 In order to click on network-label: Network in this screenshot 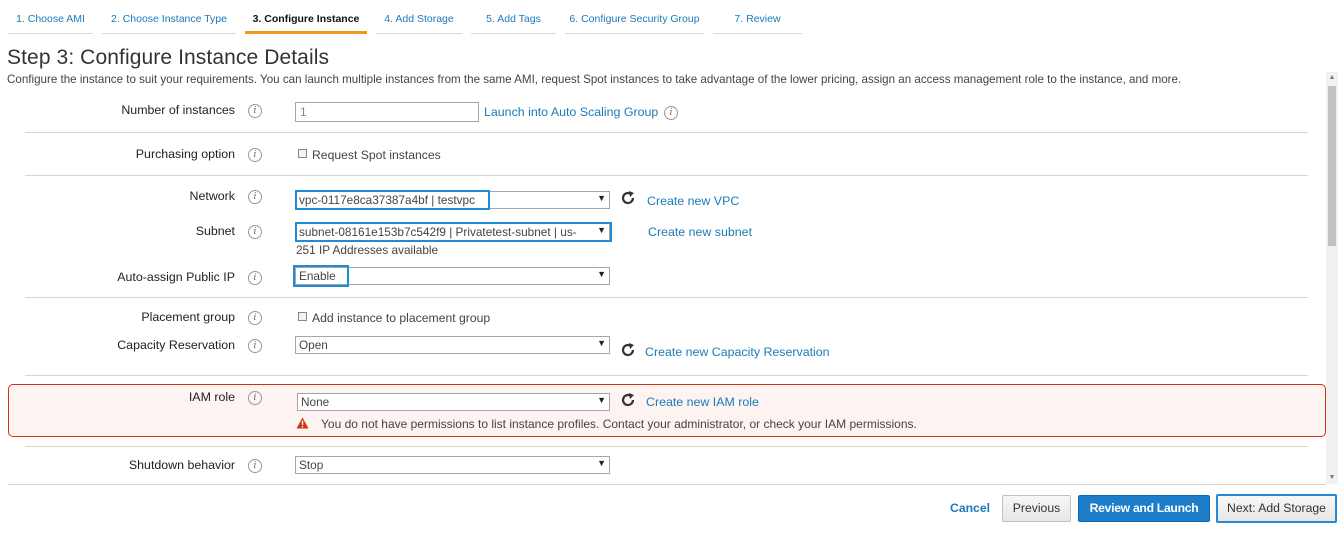, I will do `click(212, 196)`.